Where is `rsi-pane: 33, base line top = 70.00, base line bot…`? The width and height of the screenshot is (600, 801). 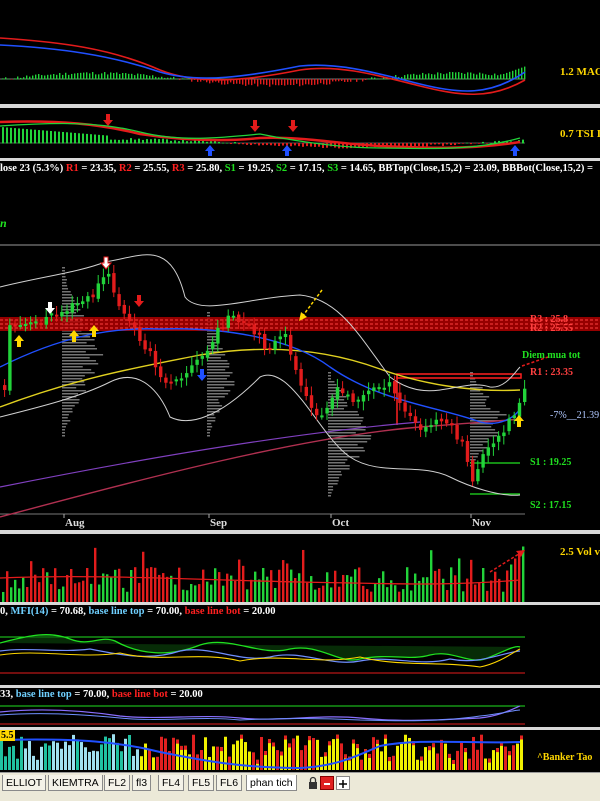 rsi-pane: 33, base line top = 70.00, base line bot… is located at coordinates (300, 708).